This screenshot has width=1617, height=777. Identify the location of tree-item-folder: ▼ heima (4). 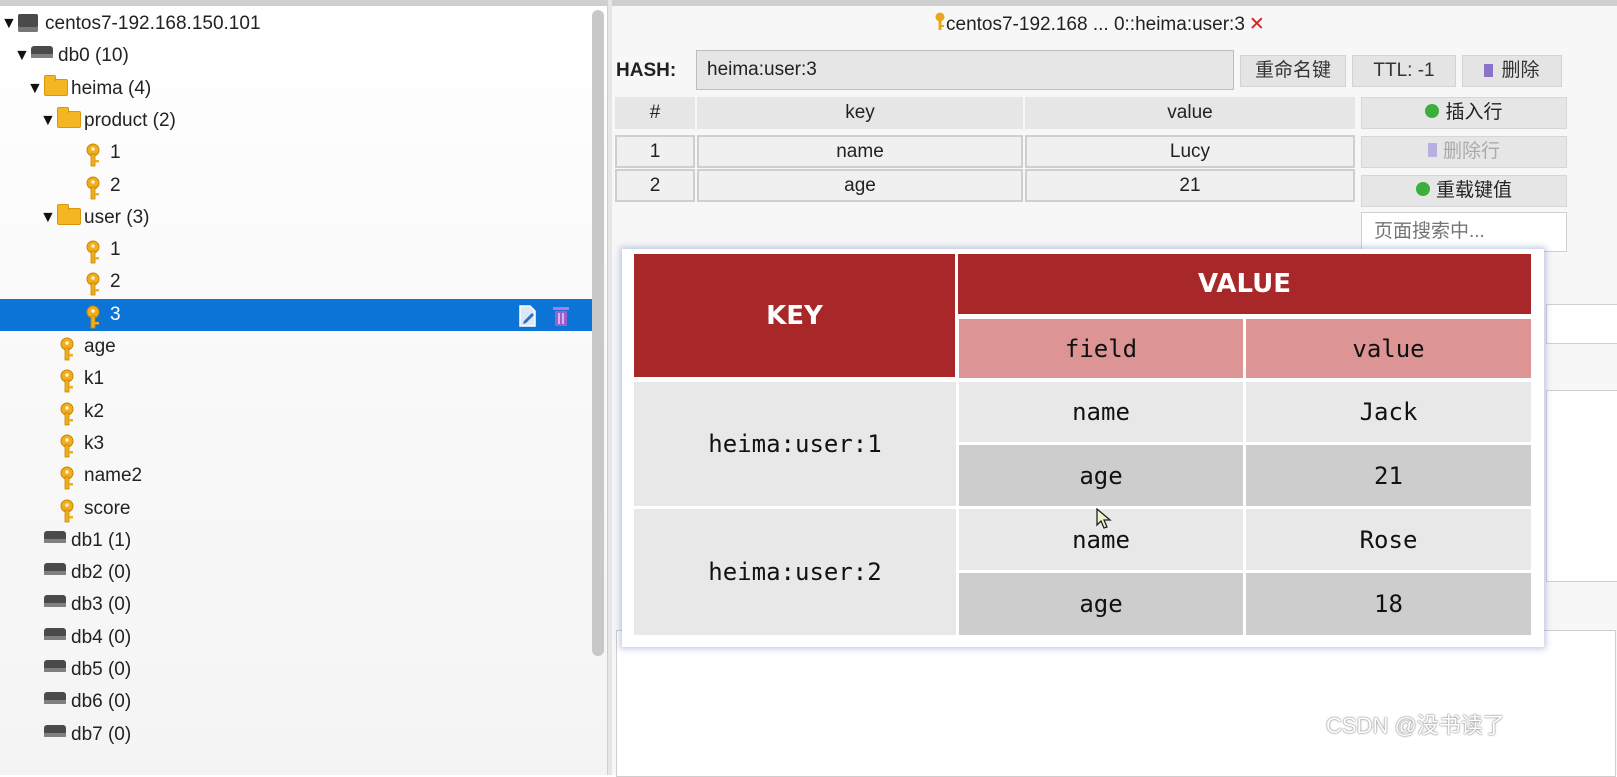
(299, 89).